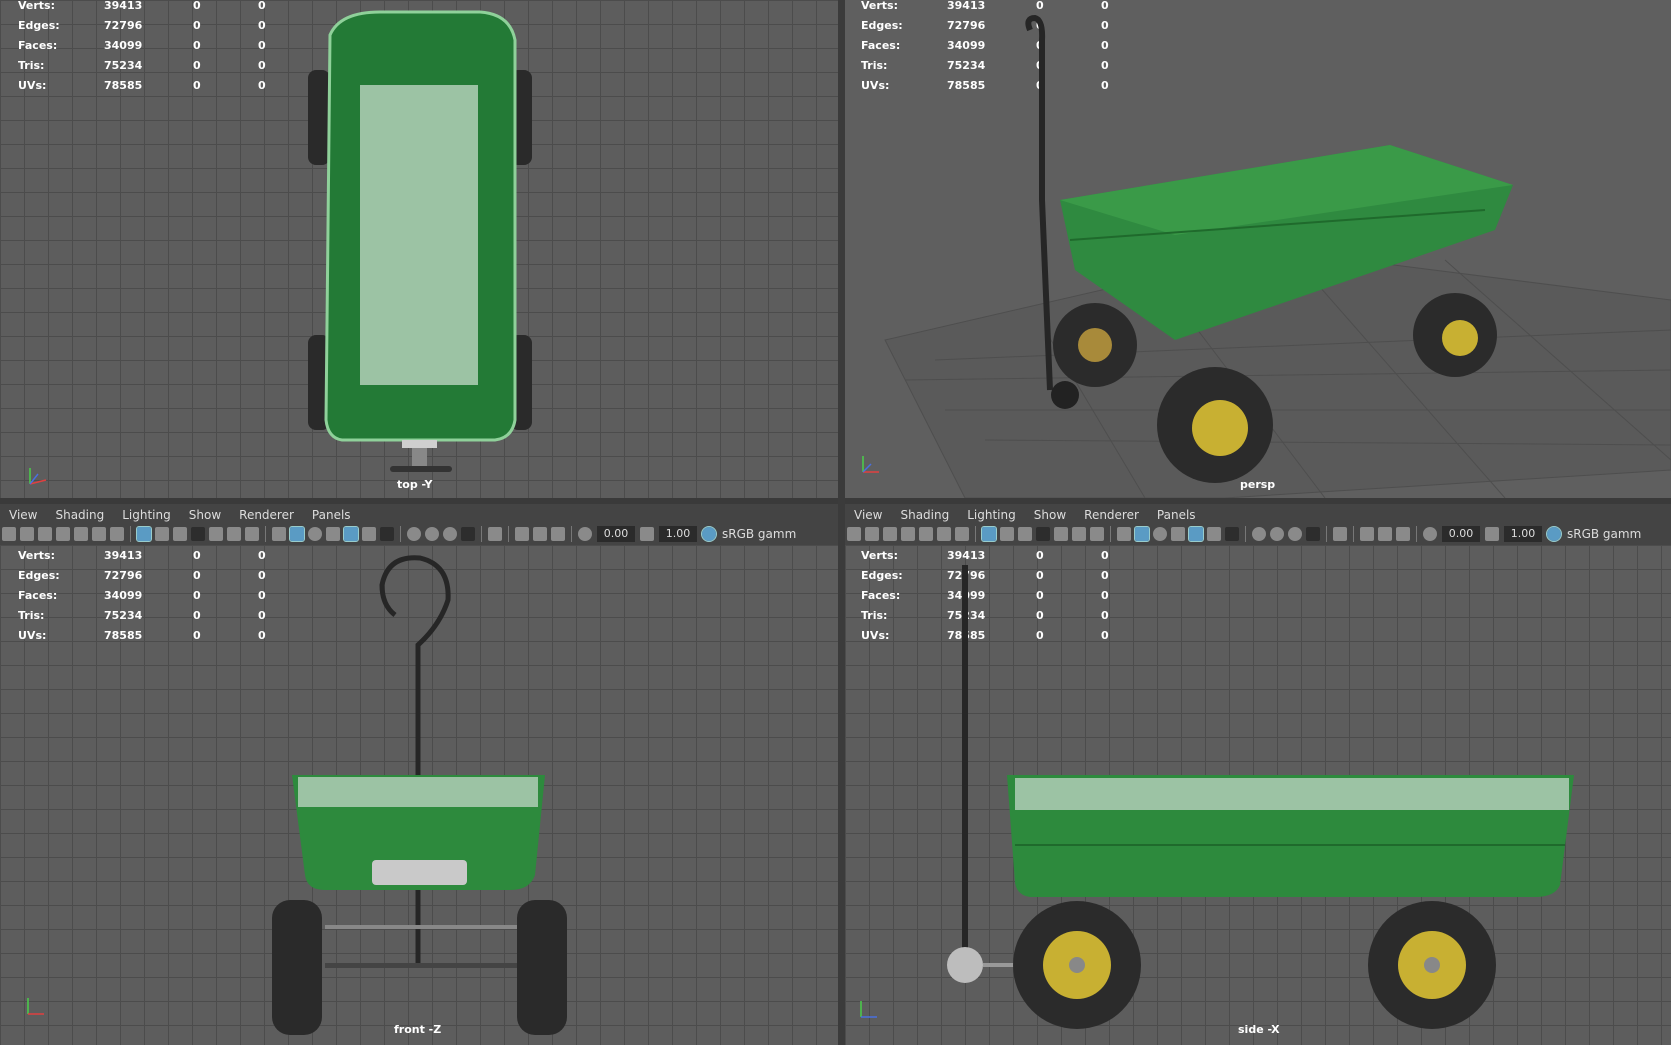  I want to click on viewport-divider, so click(841, 522).